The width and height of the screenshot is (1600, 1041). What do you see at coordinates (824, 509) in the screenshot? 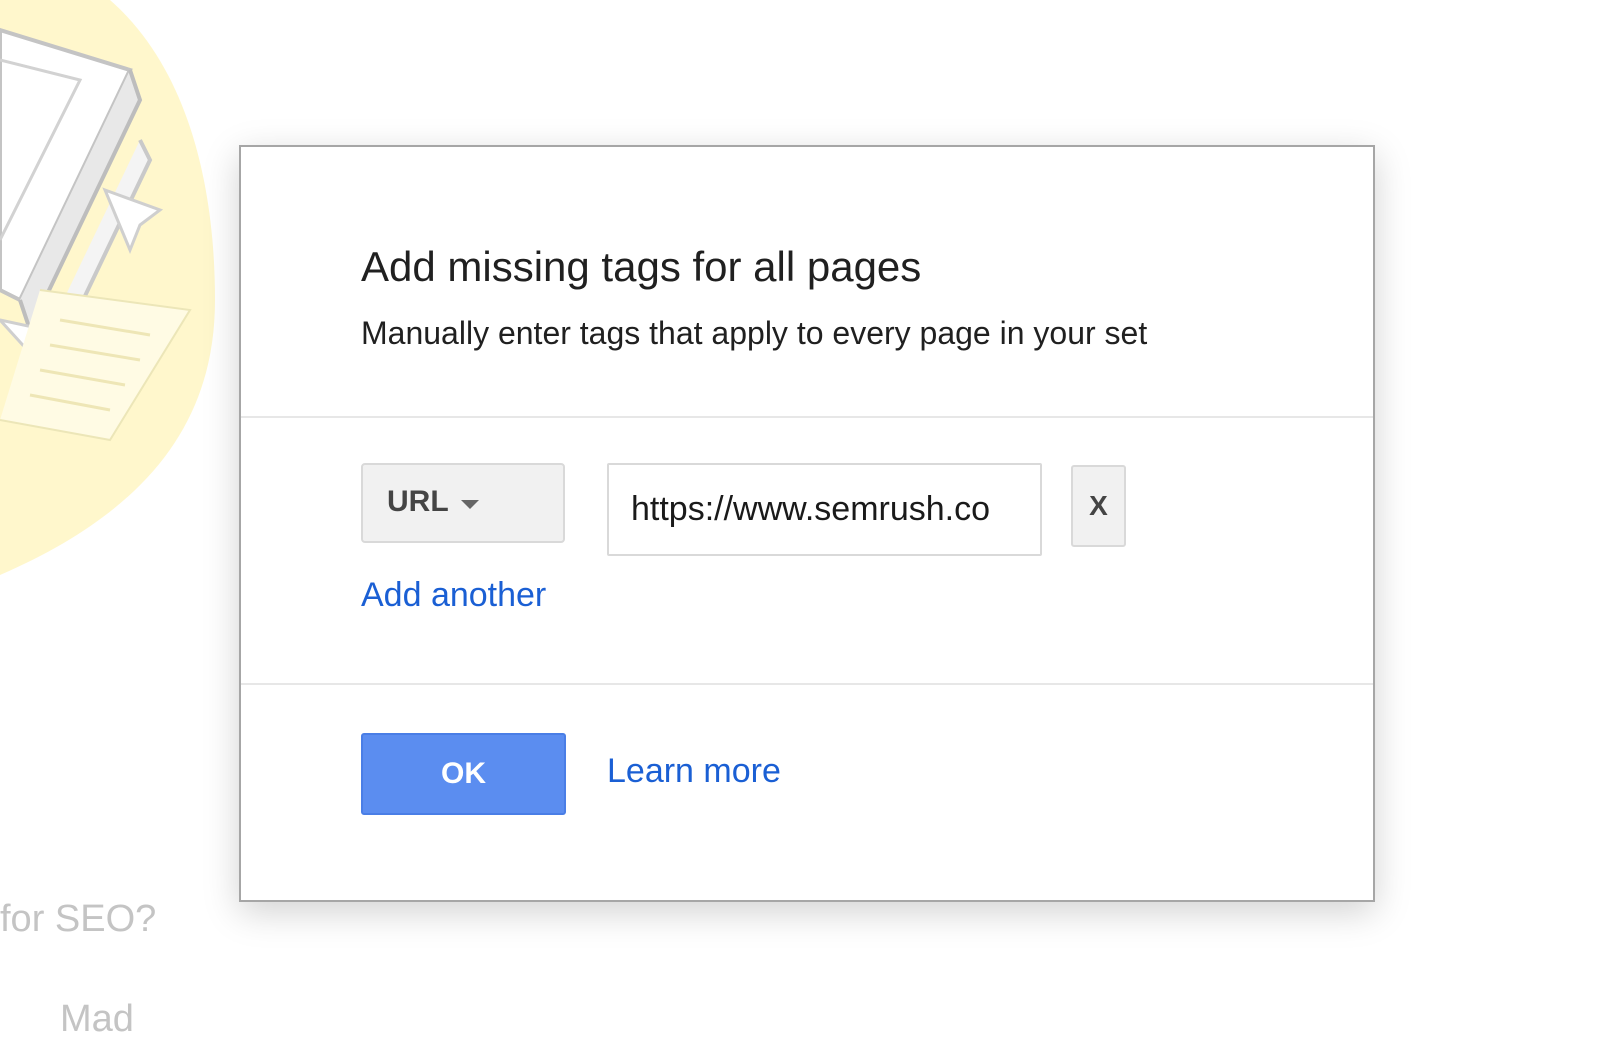
I see `tag-value-input` at bounding box center [824, 509].